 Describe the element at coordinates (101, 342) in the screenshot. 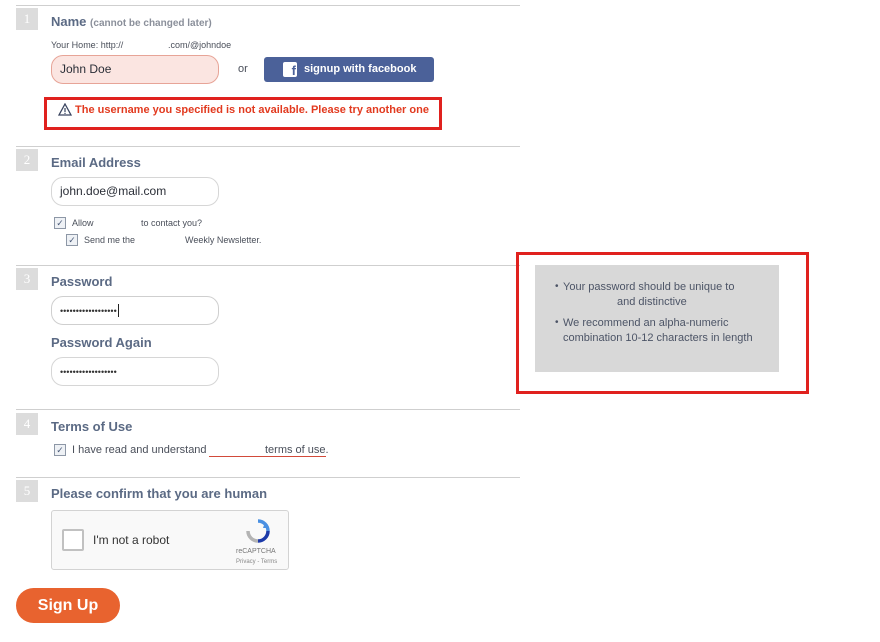

I see `password-again-label: Password Again` at that location.